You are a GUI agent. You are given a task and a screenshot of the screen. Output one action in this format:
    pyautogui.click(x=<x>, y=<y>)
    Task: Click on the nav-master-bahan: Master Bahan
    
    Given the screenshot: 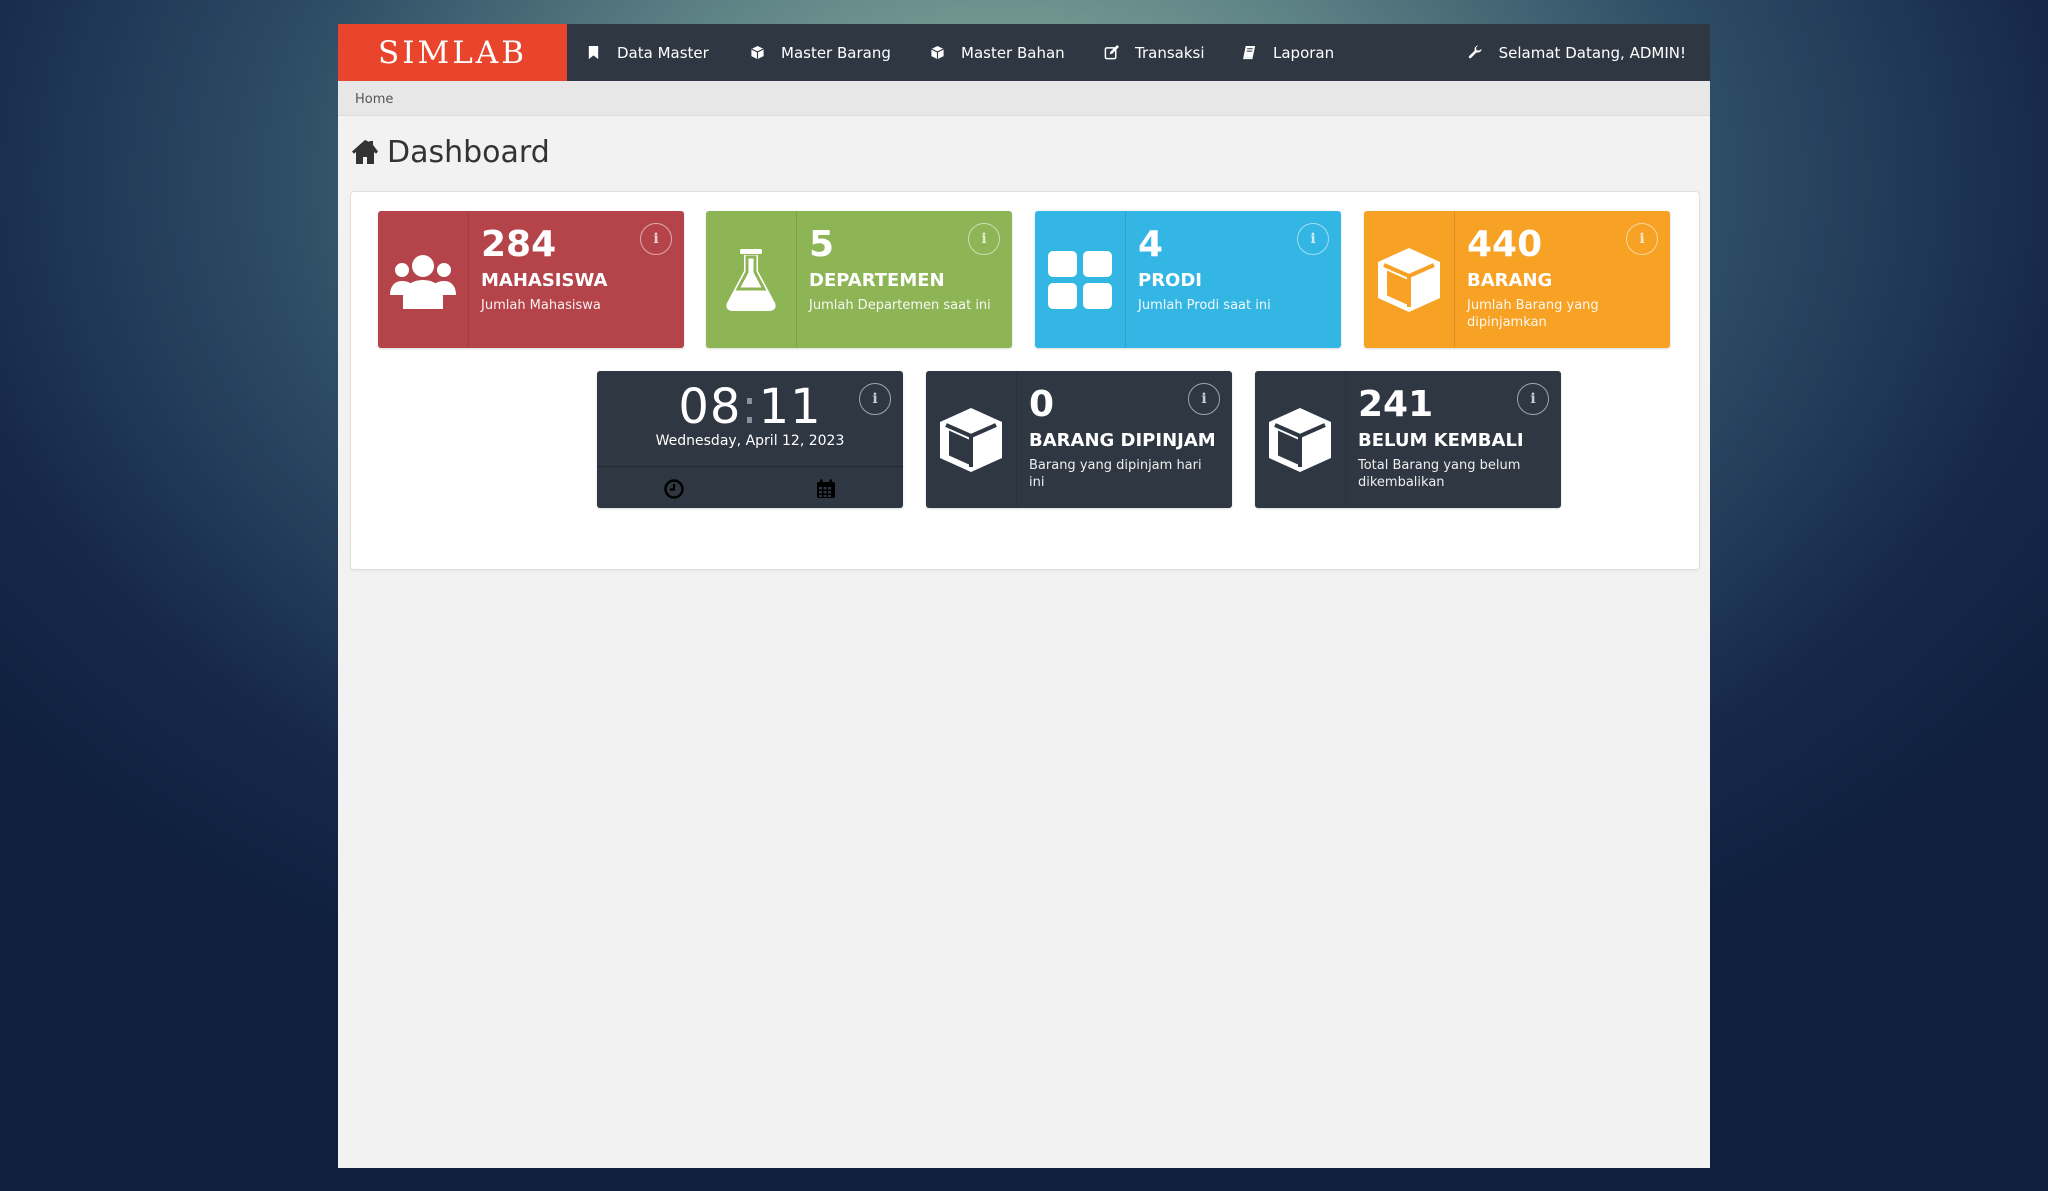 What is the action you would take?
    pyautogui.click(x=997, y=52)
    